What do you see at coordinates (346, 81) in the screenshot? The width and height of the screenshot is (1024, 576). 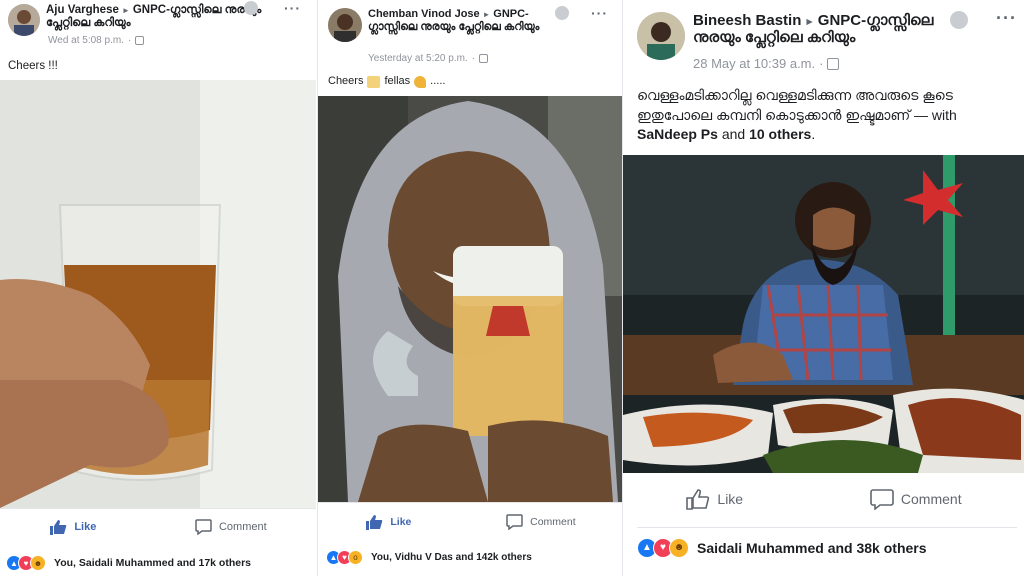 I see `caption-text: Cheers` at bounding box center [346, 81].